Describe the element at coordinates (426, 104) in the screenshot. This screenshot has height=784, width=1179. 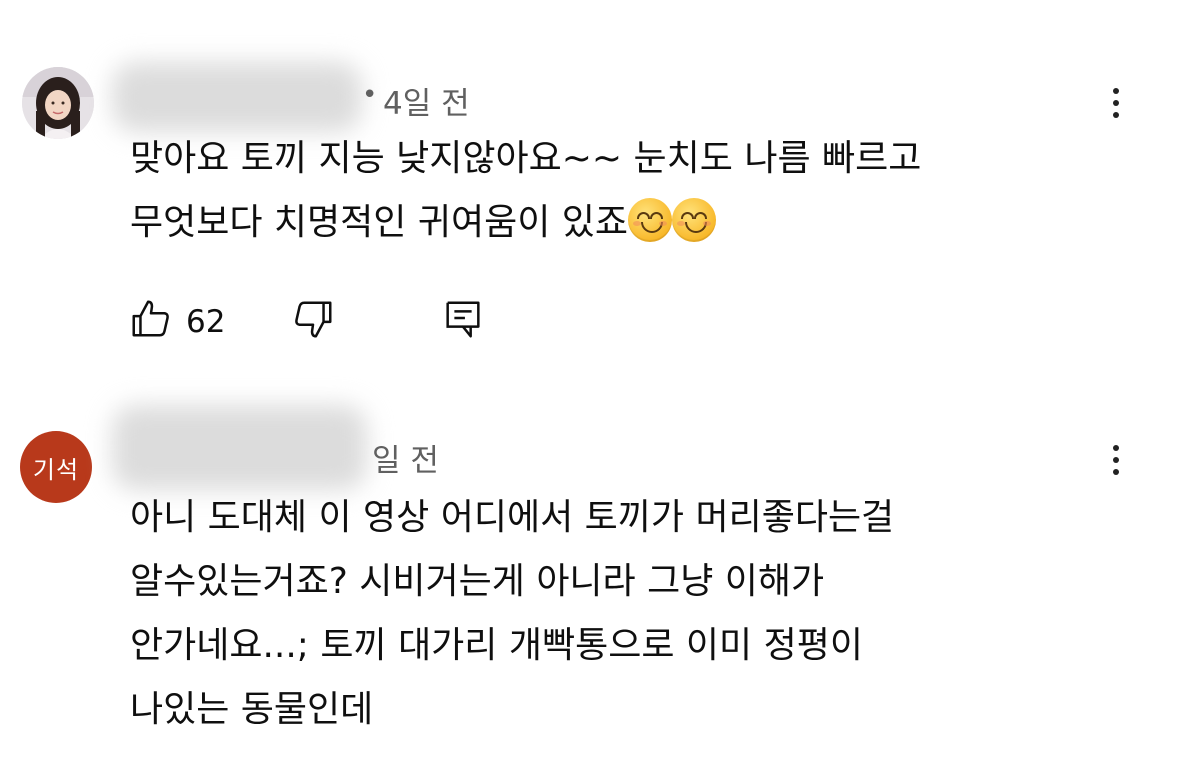
I see `comment-time: 4일 전` at that location.